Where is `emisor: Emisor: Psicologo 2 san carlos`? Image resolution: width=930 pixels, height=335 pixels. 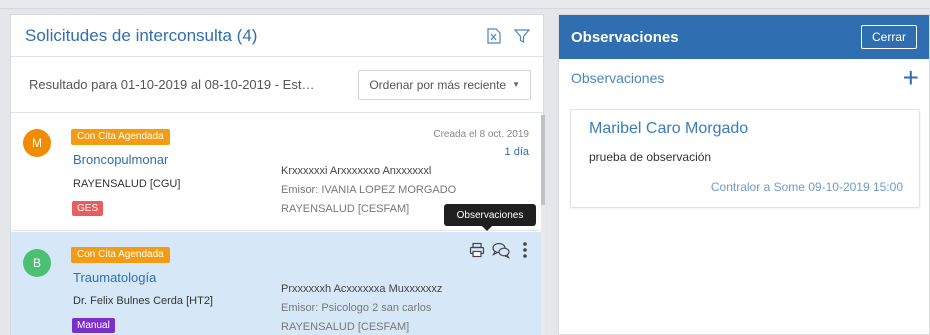
emisor: Emisor: Psicologo 2 san carlos is located at coordinates (356, 308).